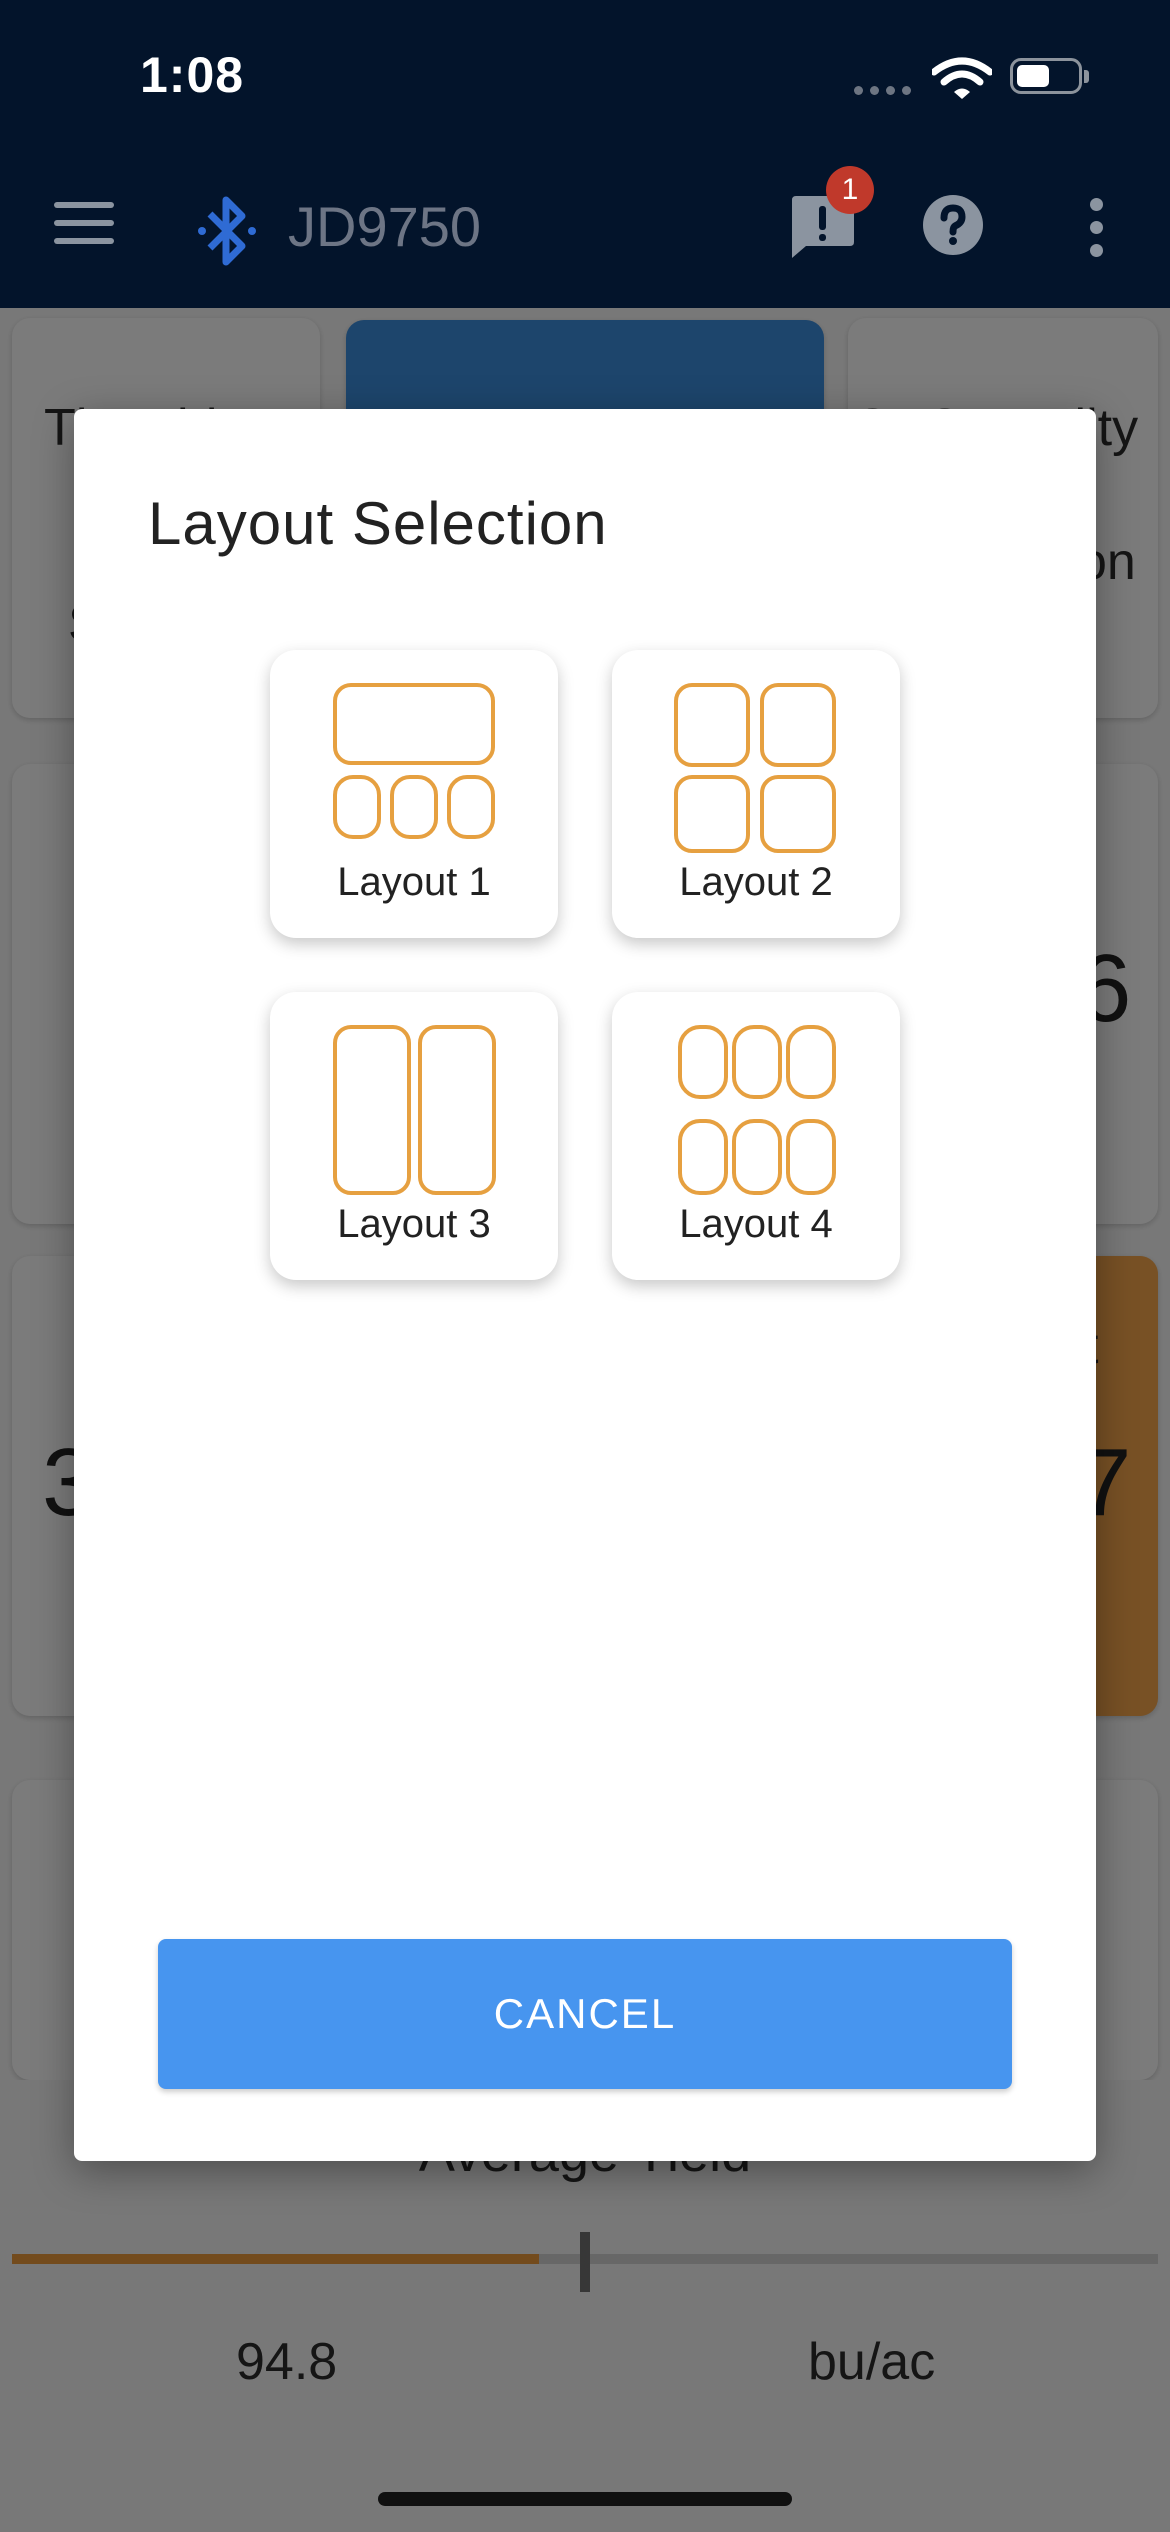 The height and width of the screenshot is (2532, 1170). What do you see at coordinates (414, 1224) in the screenshot?
I see `layout-label: Layout 3` at bounding box center [414, 1224].